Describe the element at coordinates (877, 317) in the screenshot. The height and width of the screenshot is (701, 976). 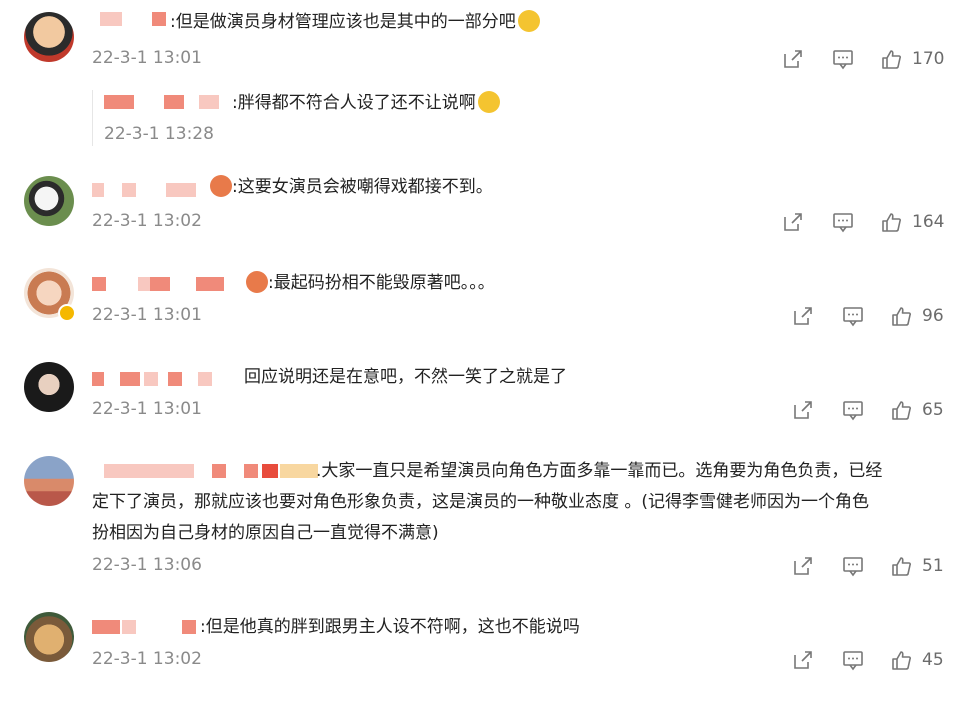
I see `action-bar: 96` at that location.